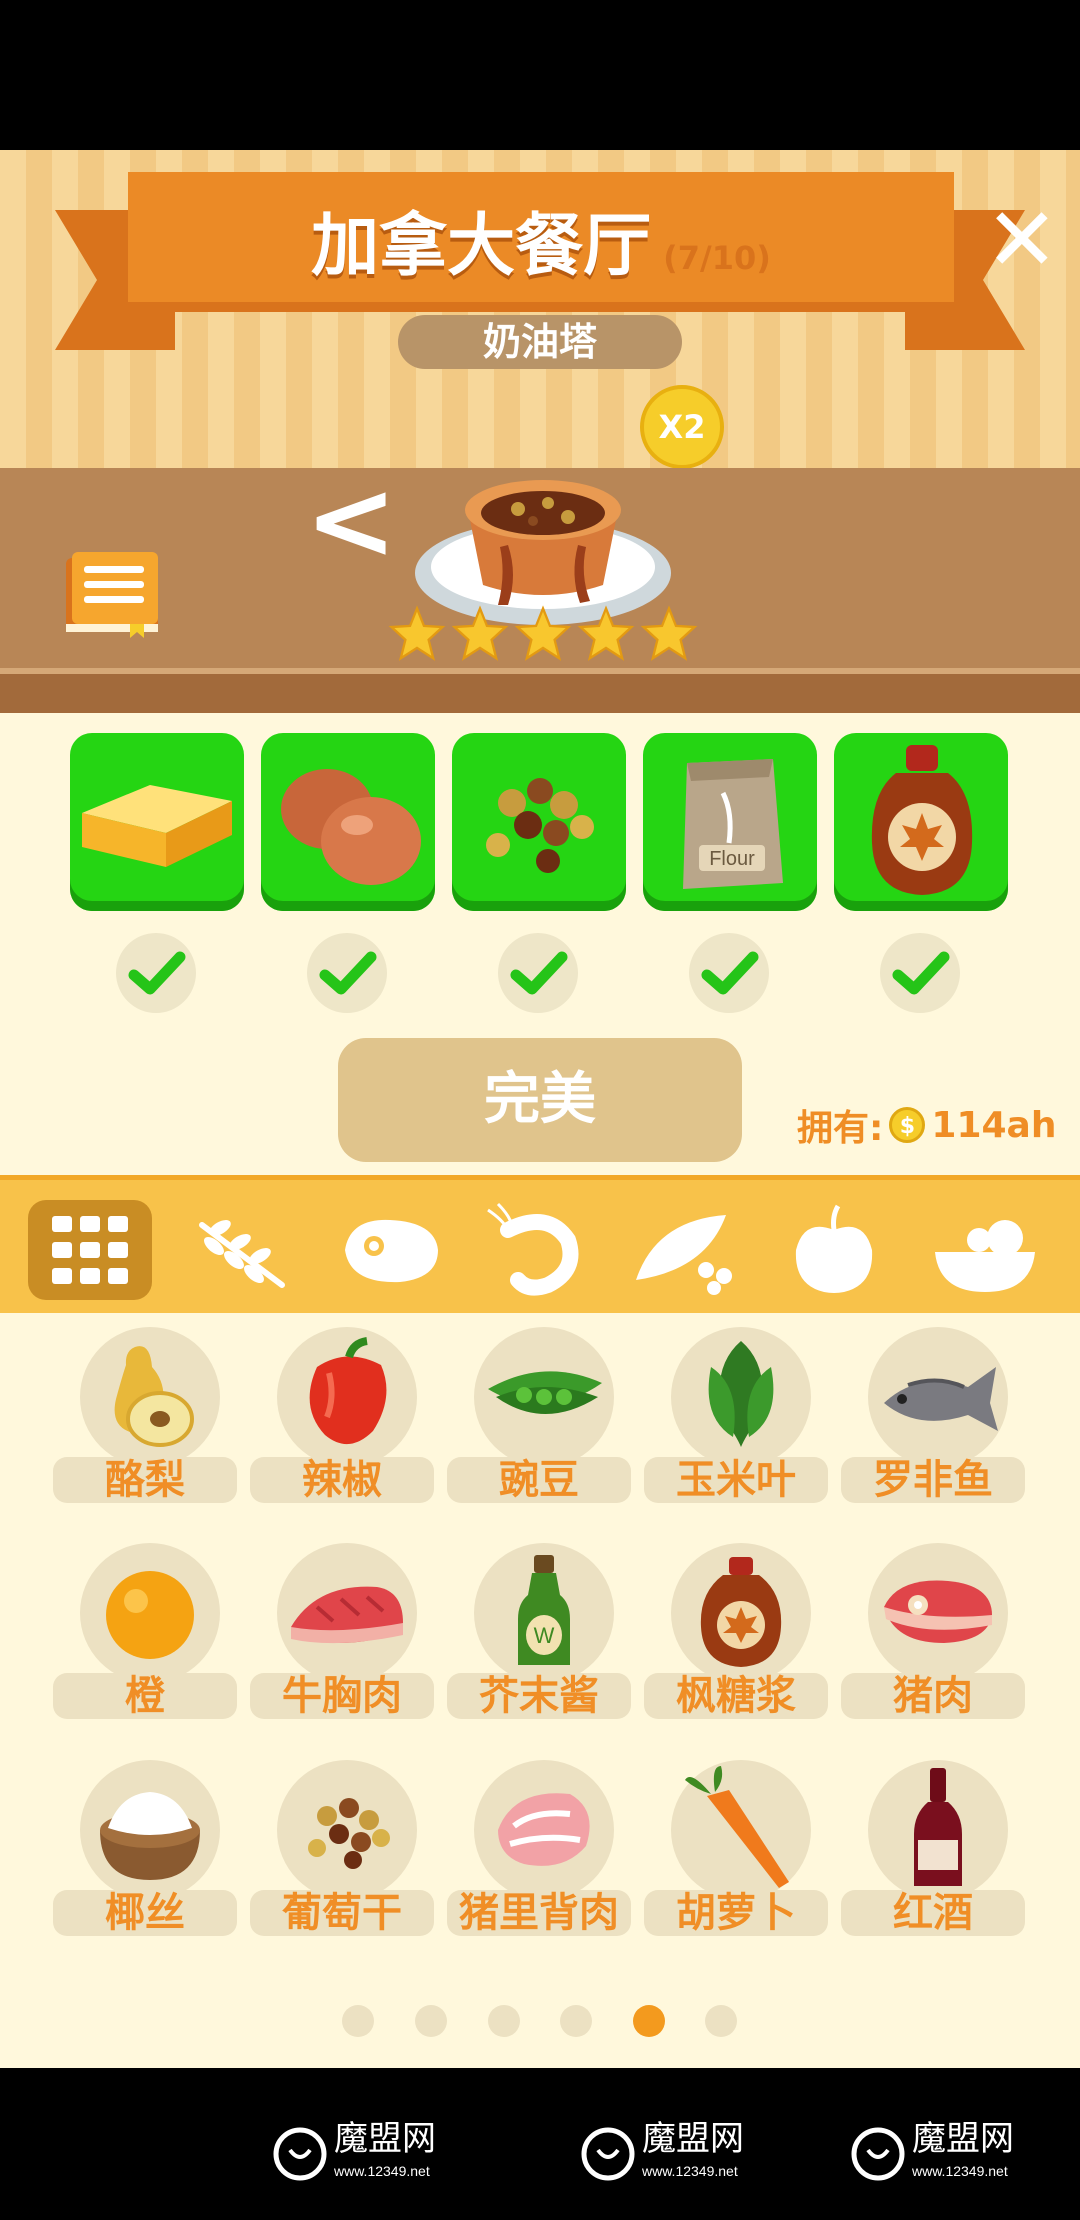 This screenshot has height=2220, width=1080. Describe the element at coordinates (112, 594) in the screenshot. I see `recipe-book-icon` at that location.